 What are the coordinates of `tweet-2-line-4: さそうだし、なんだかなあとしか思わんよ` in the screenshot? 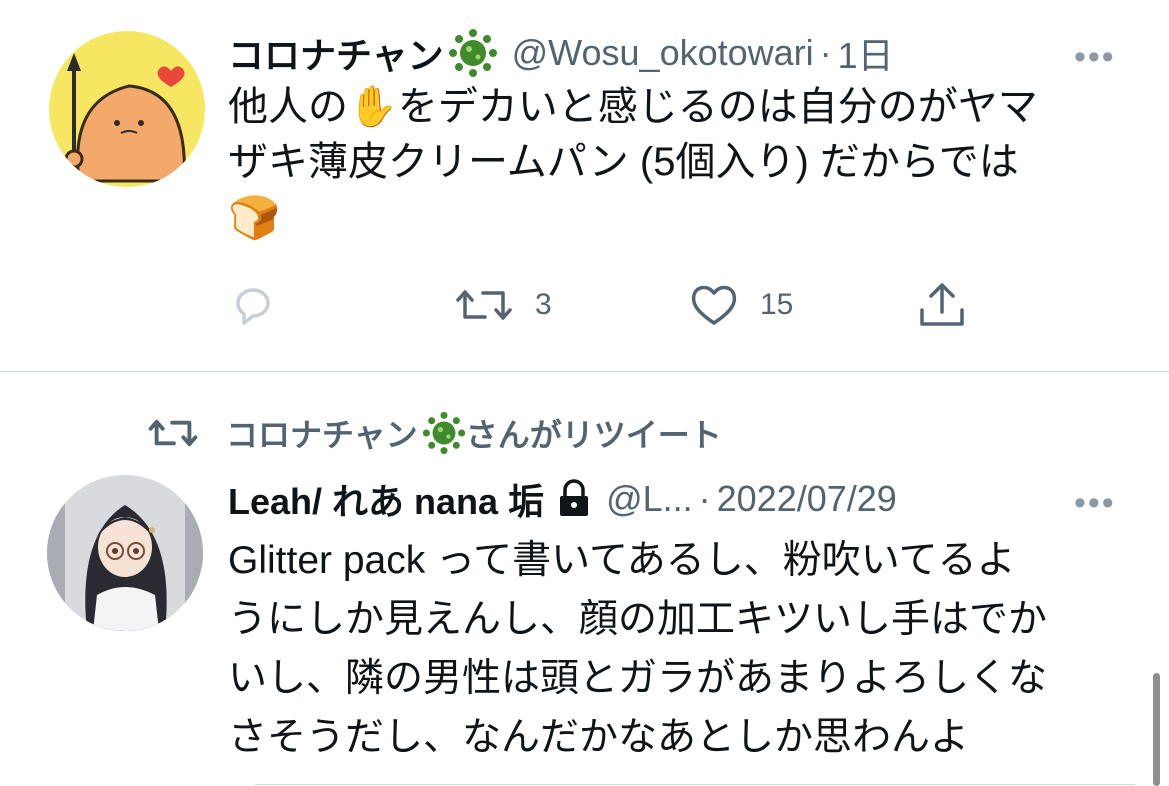 It's located at (599, 737).